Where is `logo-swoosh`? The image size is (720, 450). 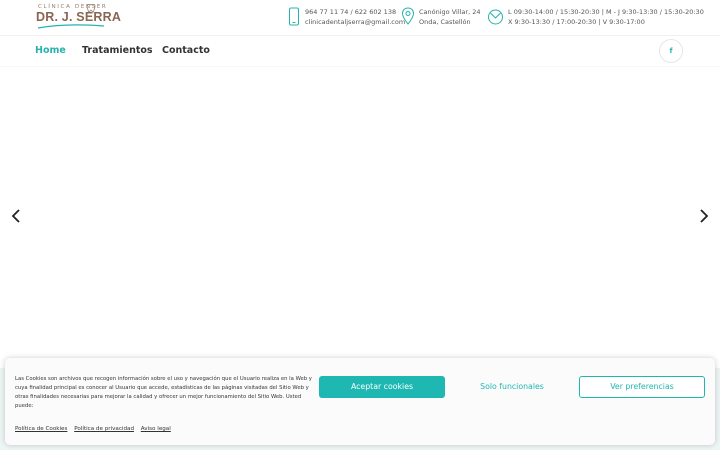
logo-swoosh is located at coordinates (71, 26).